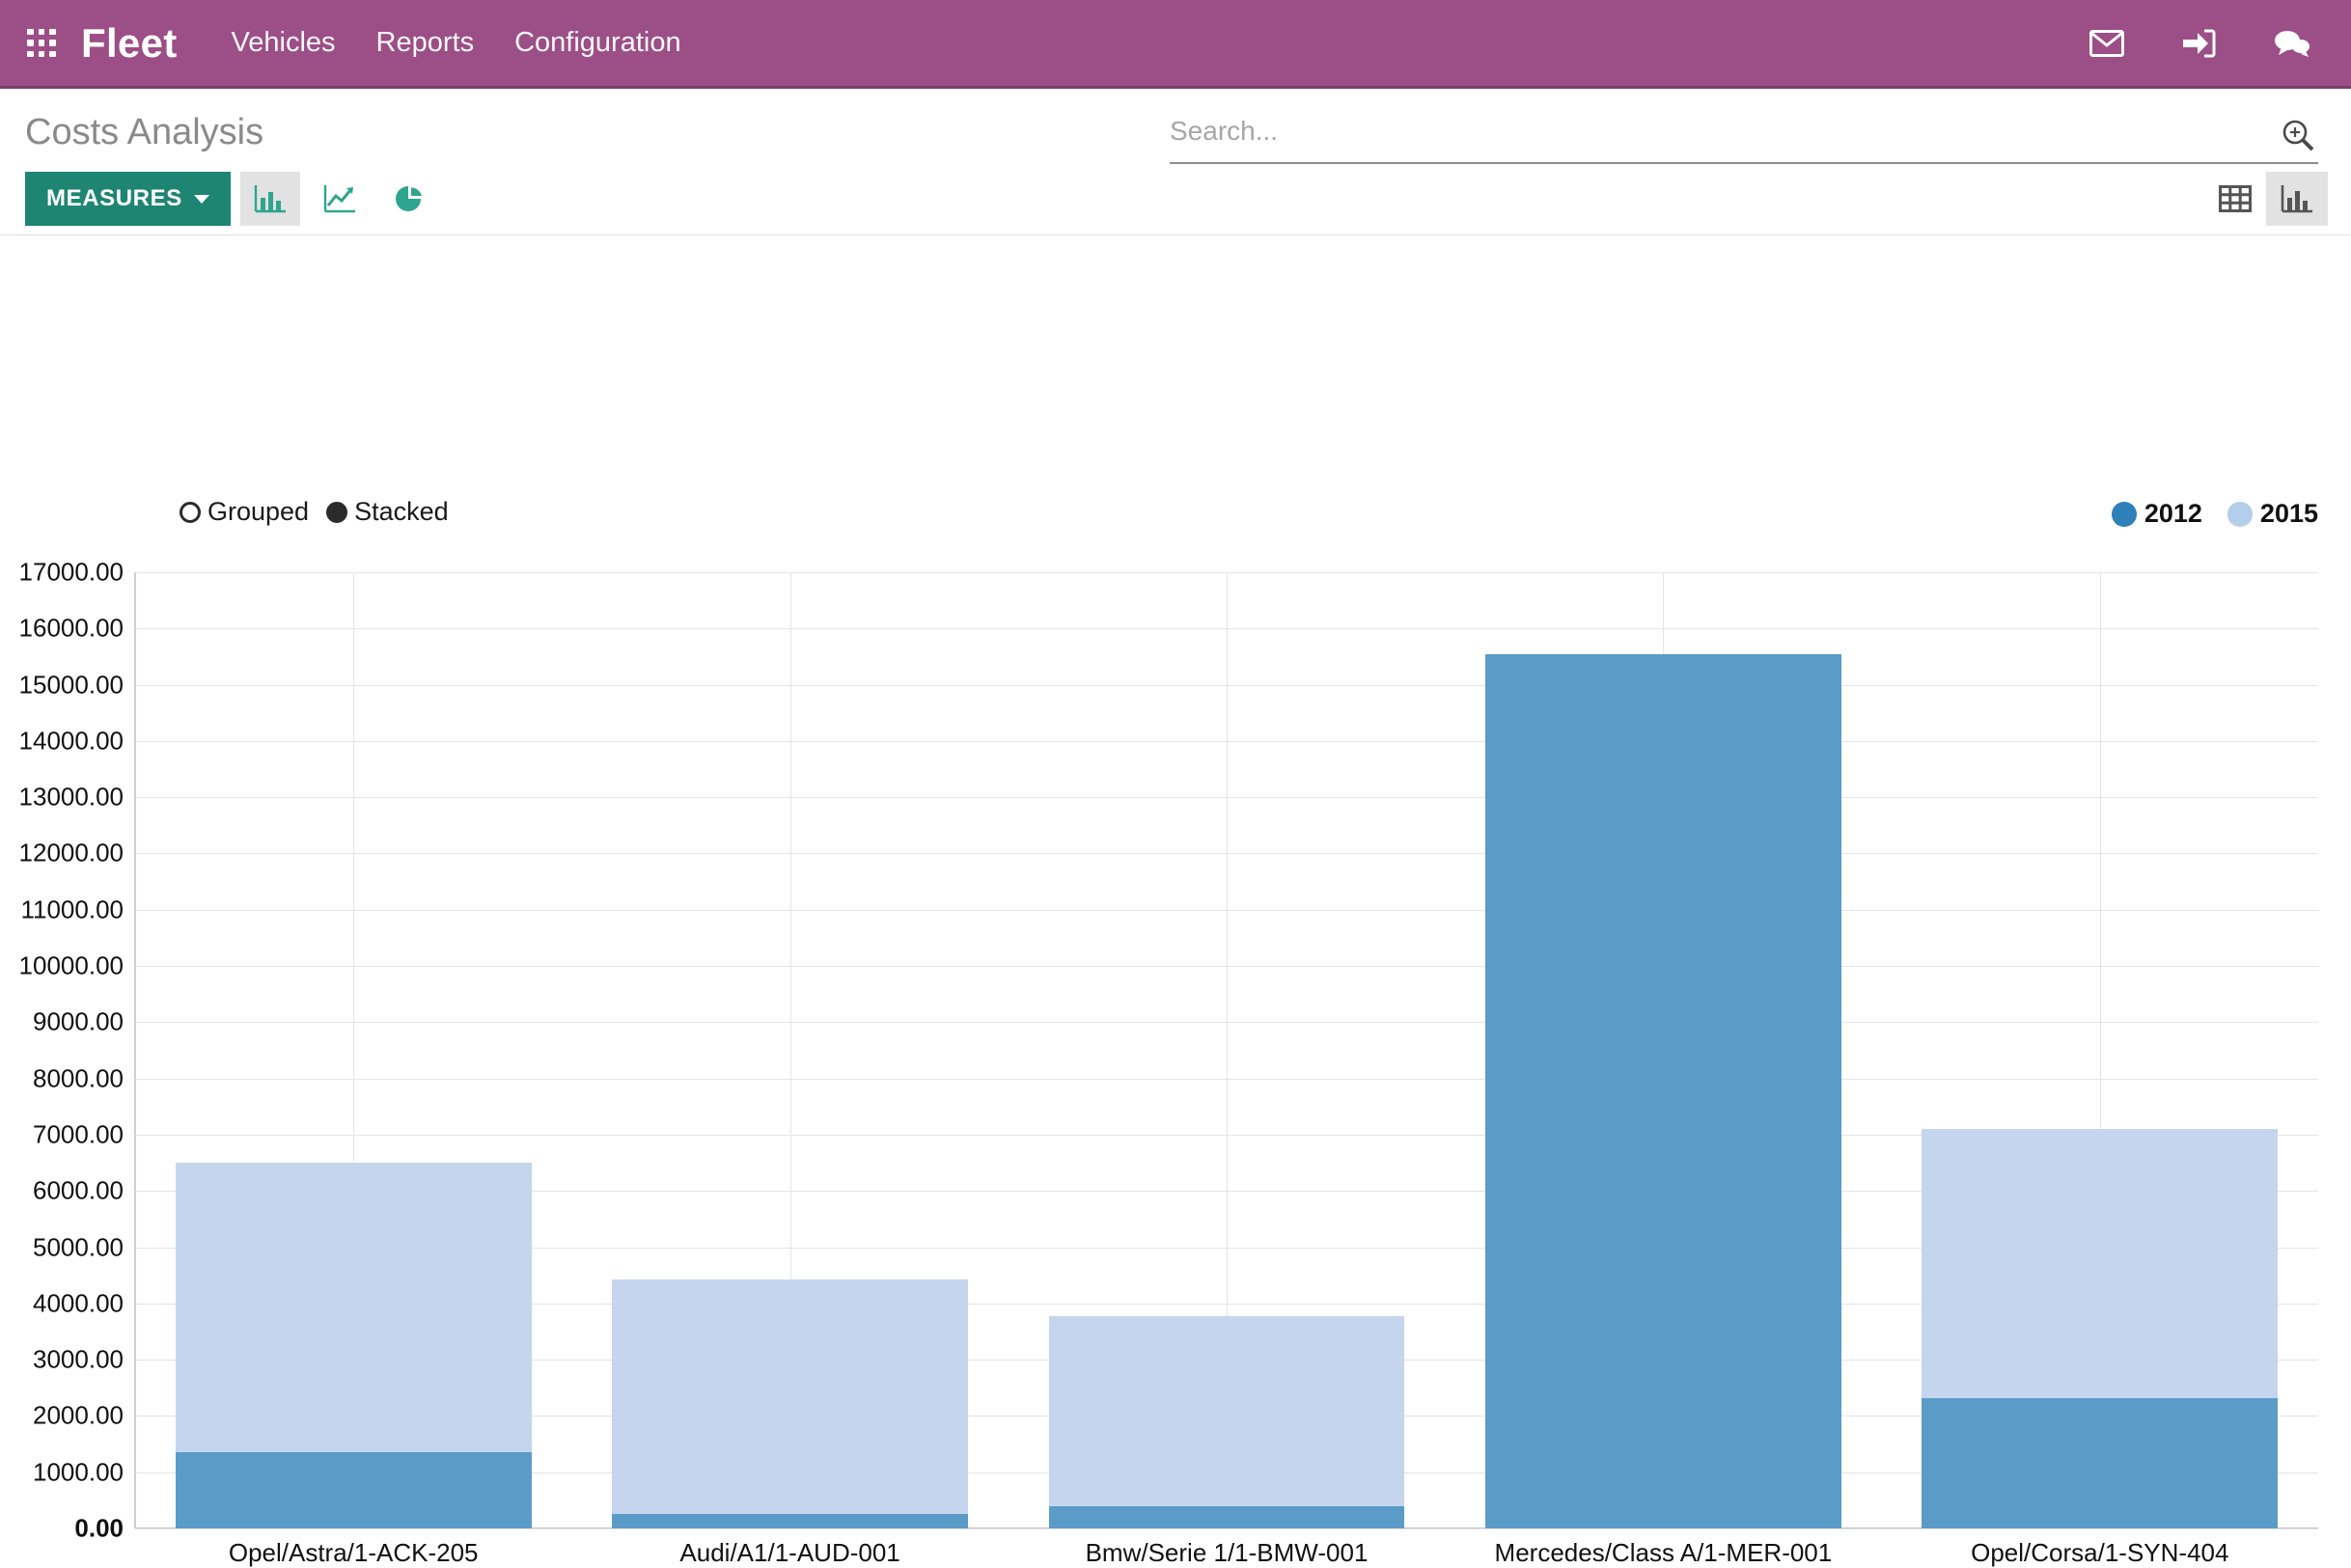  Describe the element at coordinates (789, 1552) in the screenshot. I see `x-axis-tick-label: Audi/A1/1-AUD-001` at that location.